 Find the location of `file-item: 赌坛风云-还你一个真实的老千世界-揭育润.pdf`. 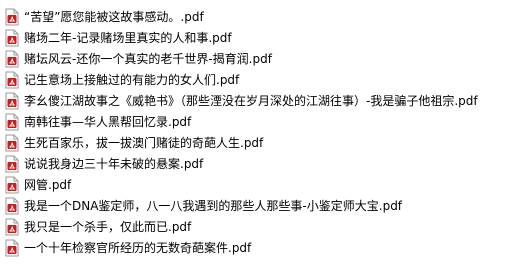

file-item: 赌坛风云-还你一个真实的老千世界-揭育润.pdf is located at coordinates (263, 58).